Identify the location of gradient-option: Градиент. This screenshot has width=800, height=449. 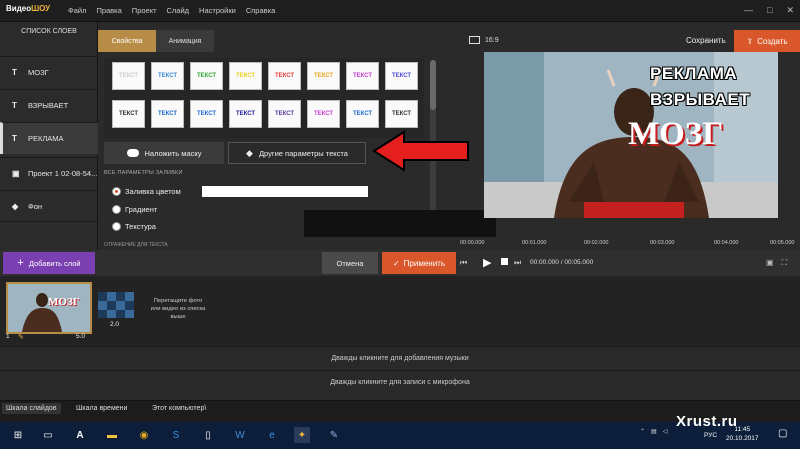
(134, 209).